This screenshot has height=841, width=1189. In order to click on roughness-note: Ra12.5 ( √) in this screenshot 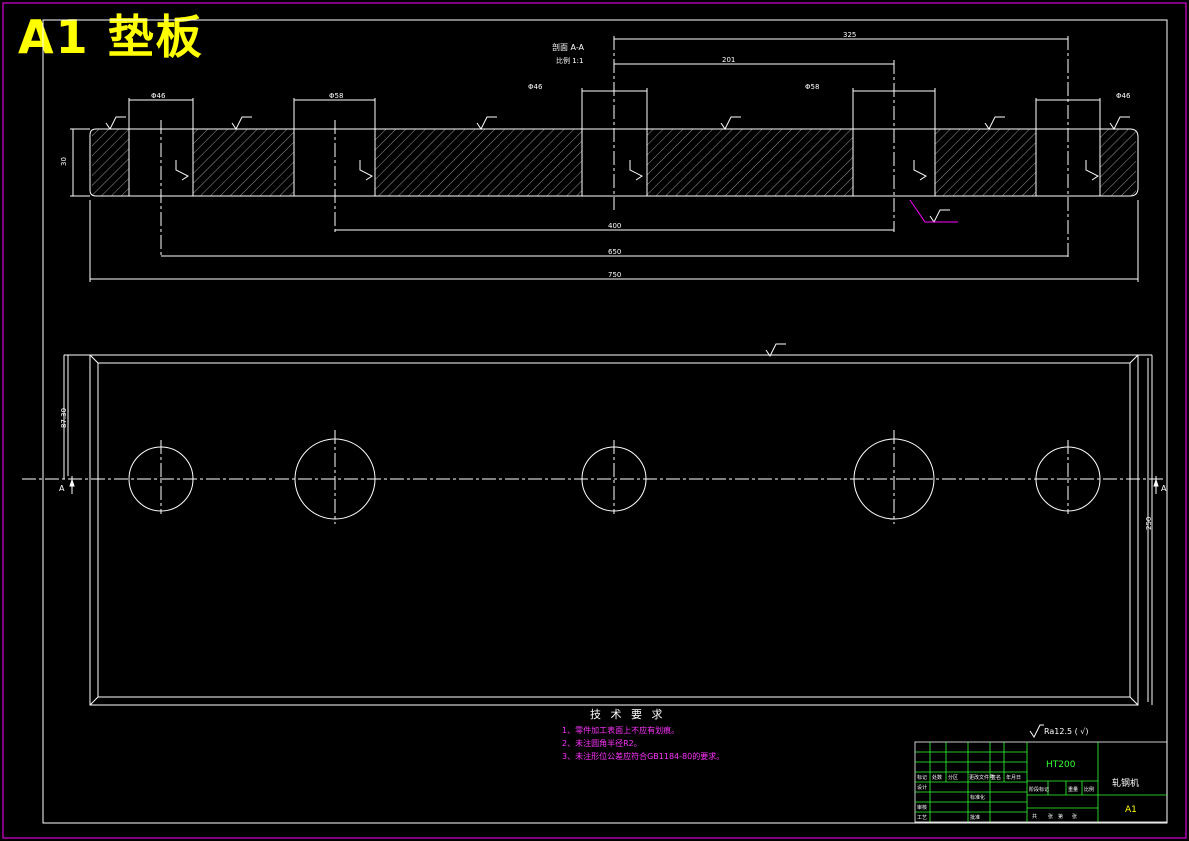, I will do `click(1066, 731)`.